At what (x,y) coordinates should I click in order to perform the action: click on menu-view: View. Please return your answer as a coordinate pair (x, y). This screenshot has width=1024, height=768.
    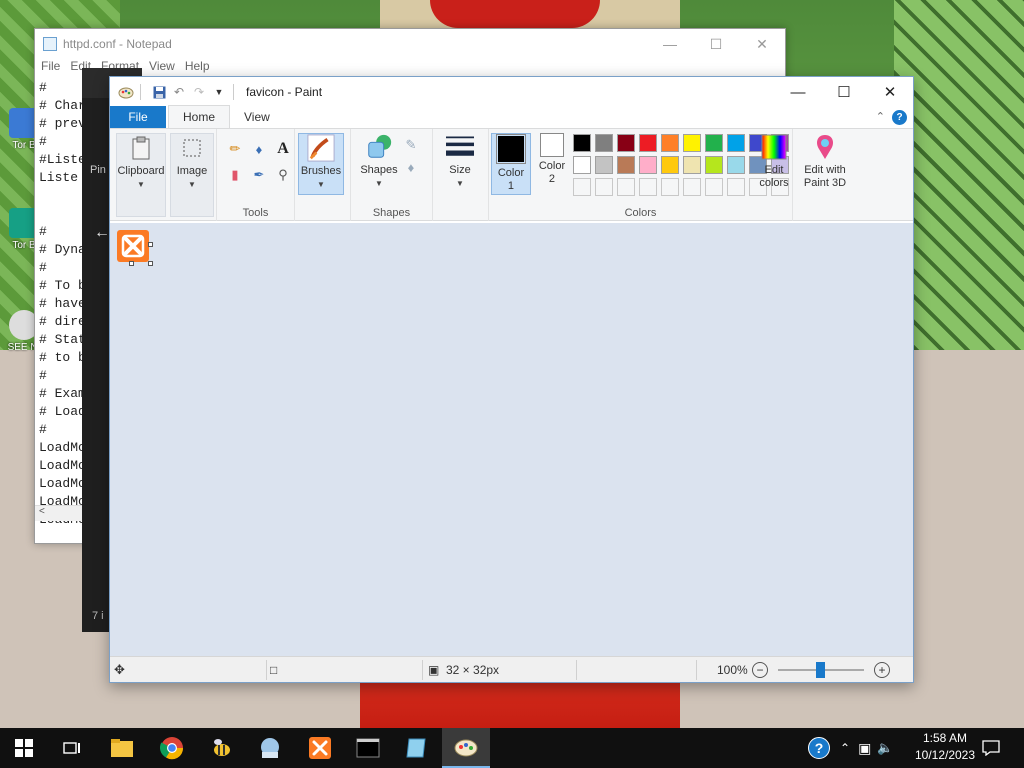
    Looking at the image, I should click on (165, 68).